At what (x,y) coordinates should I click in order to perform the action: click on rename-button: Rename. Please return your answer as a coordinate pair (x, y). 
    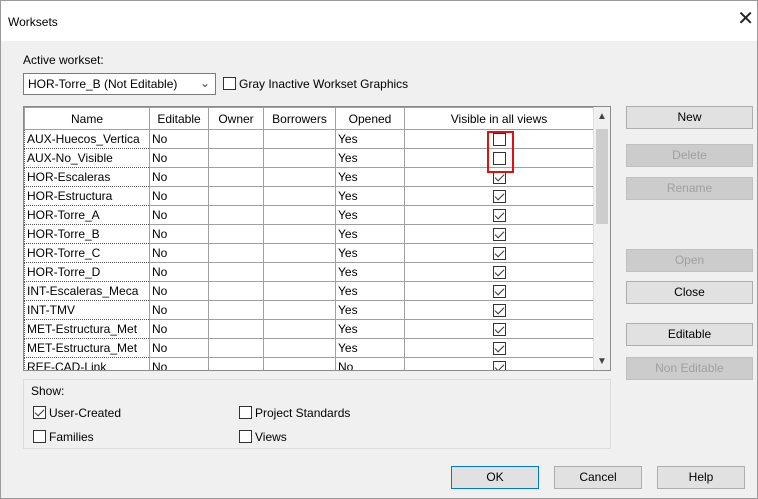
    Looking at the image, I should click on (689, 188).